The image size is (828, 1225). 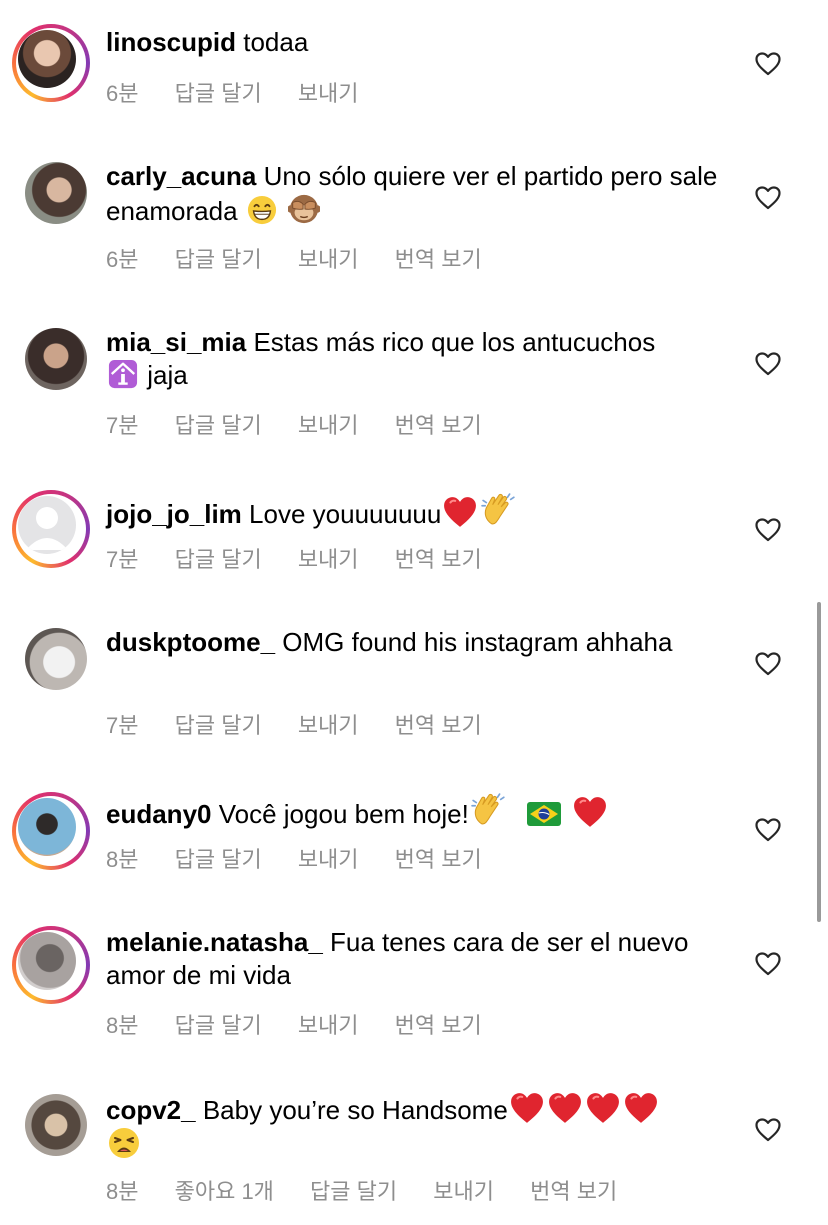 What do you see at coordinates (276, 42) in the screenshot?
I see `comment-text: todaa` at bounding box center [276, 42].